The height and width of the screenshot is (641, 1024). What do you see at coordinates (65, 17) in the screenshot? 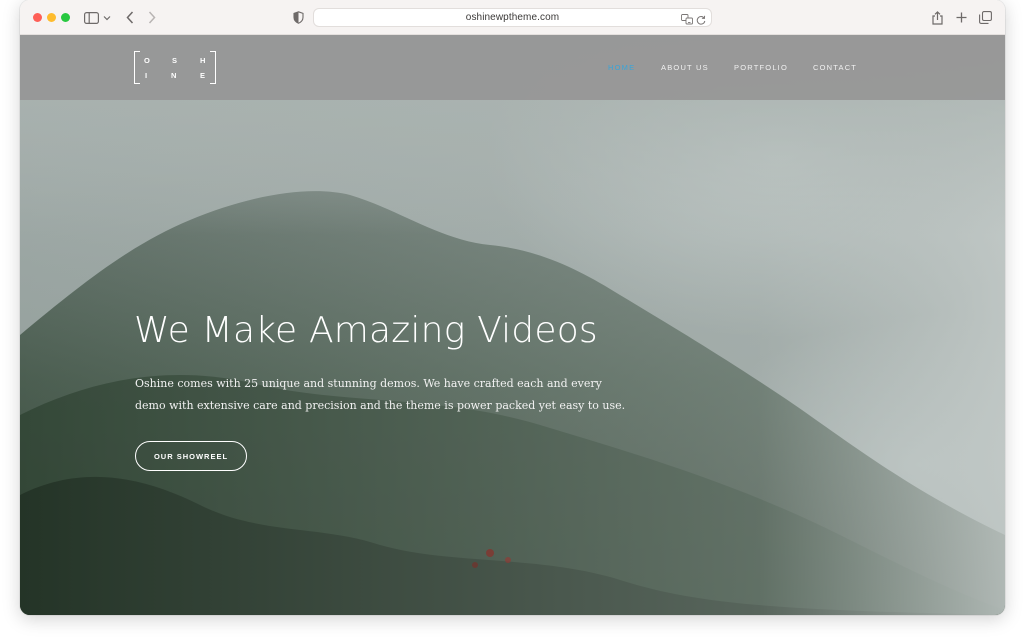
I see `zoom-window-button` at bounding box center [65, 17].